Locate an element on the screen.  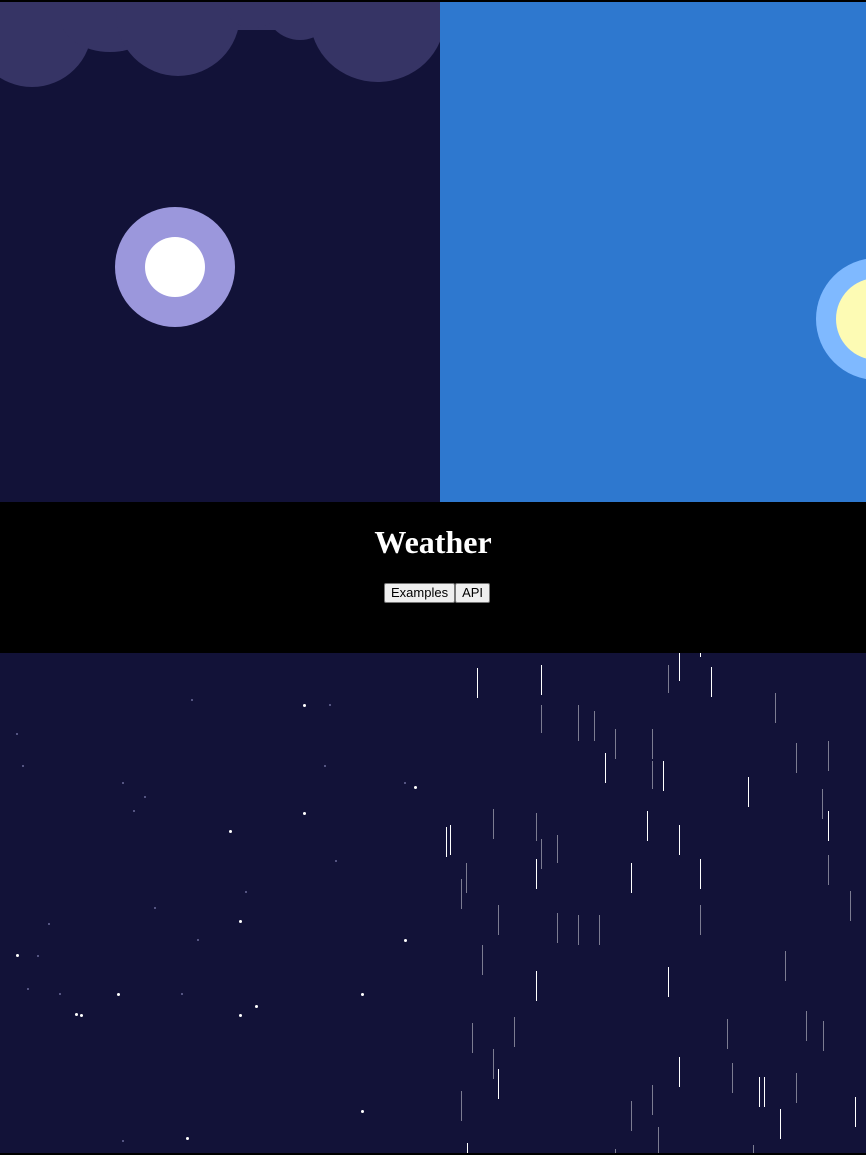
api-button: API is located at coordinates (473, 593).